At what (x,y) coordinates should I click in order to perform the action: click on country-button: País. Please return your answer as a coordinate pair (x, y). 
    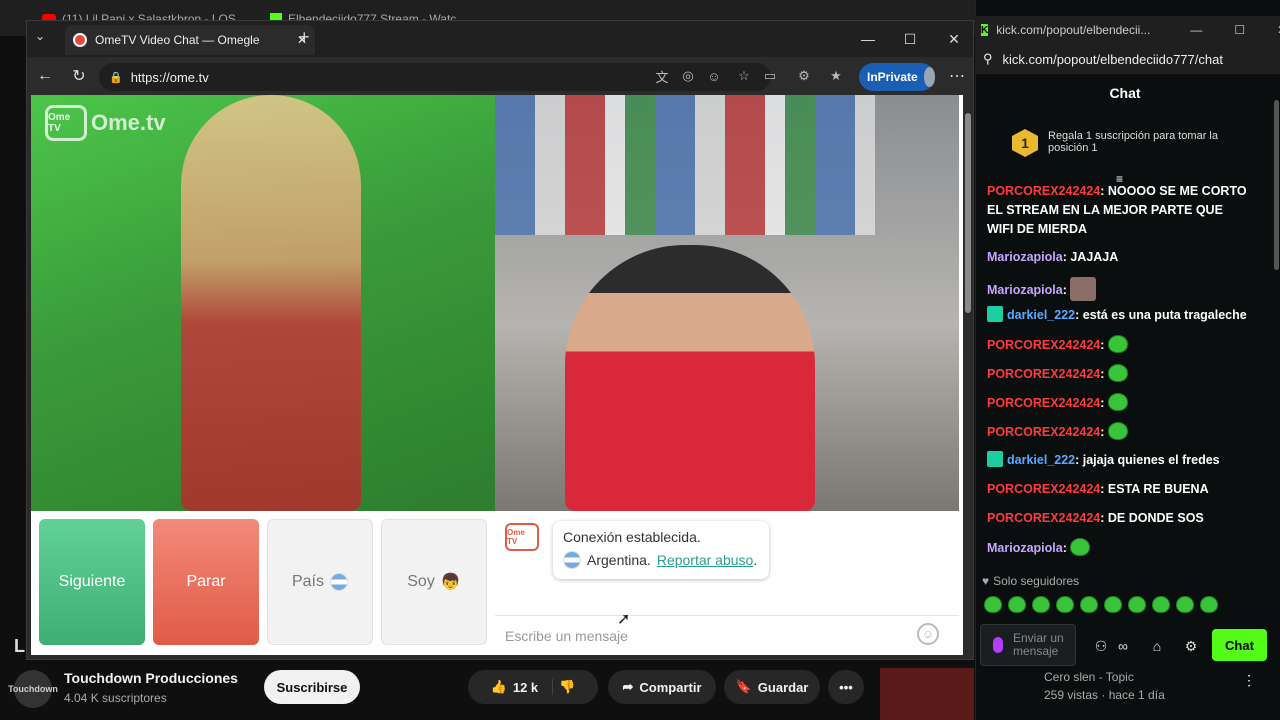
    Looking at the image, I should click on (320, 582).